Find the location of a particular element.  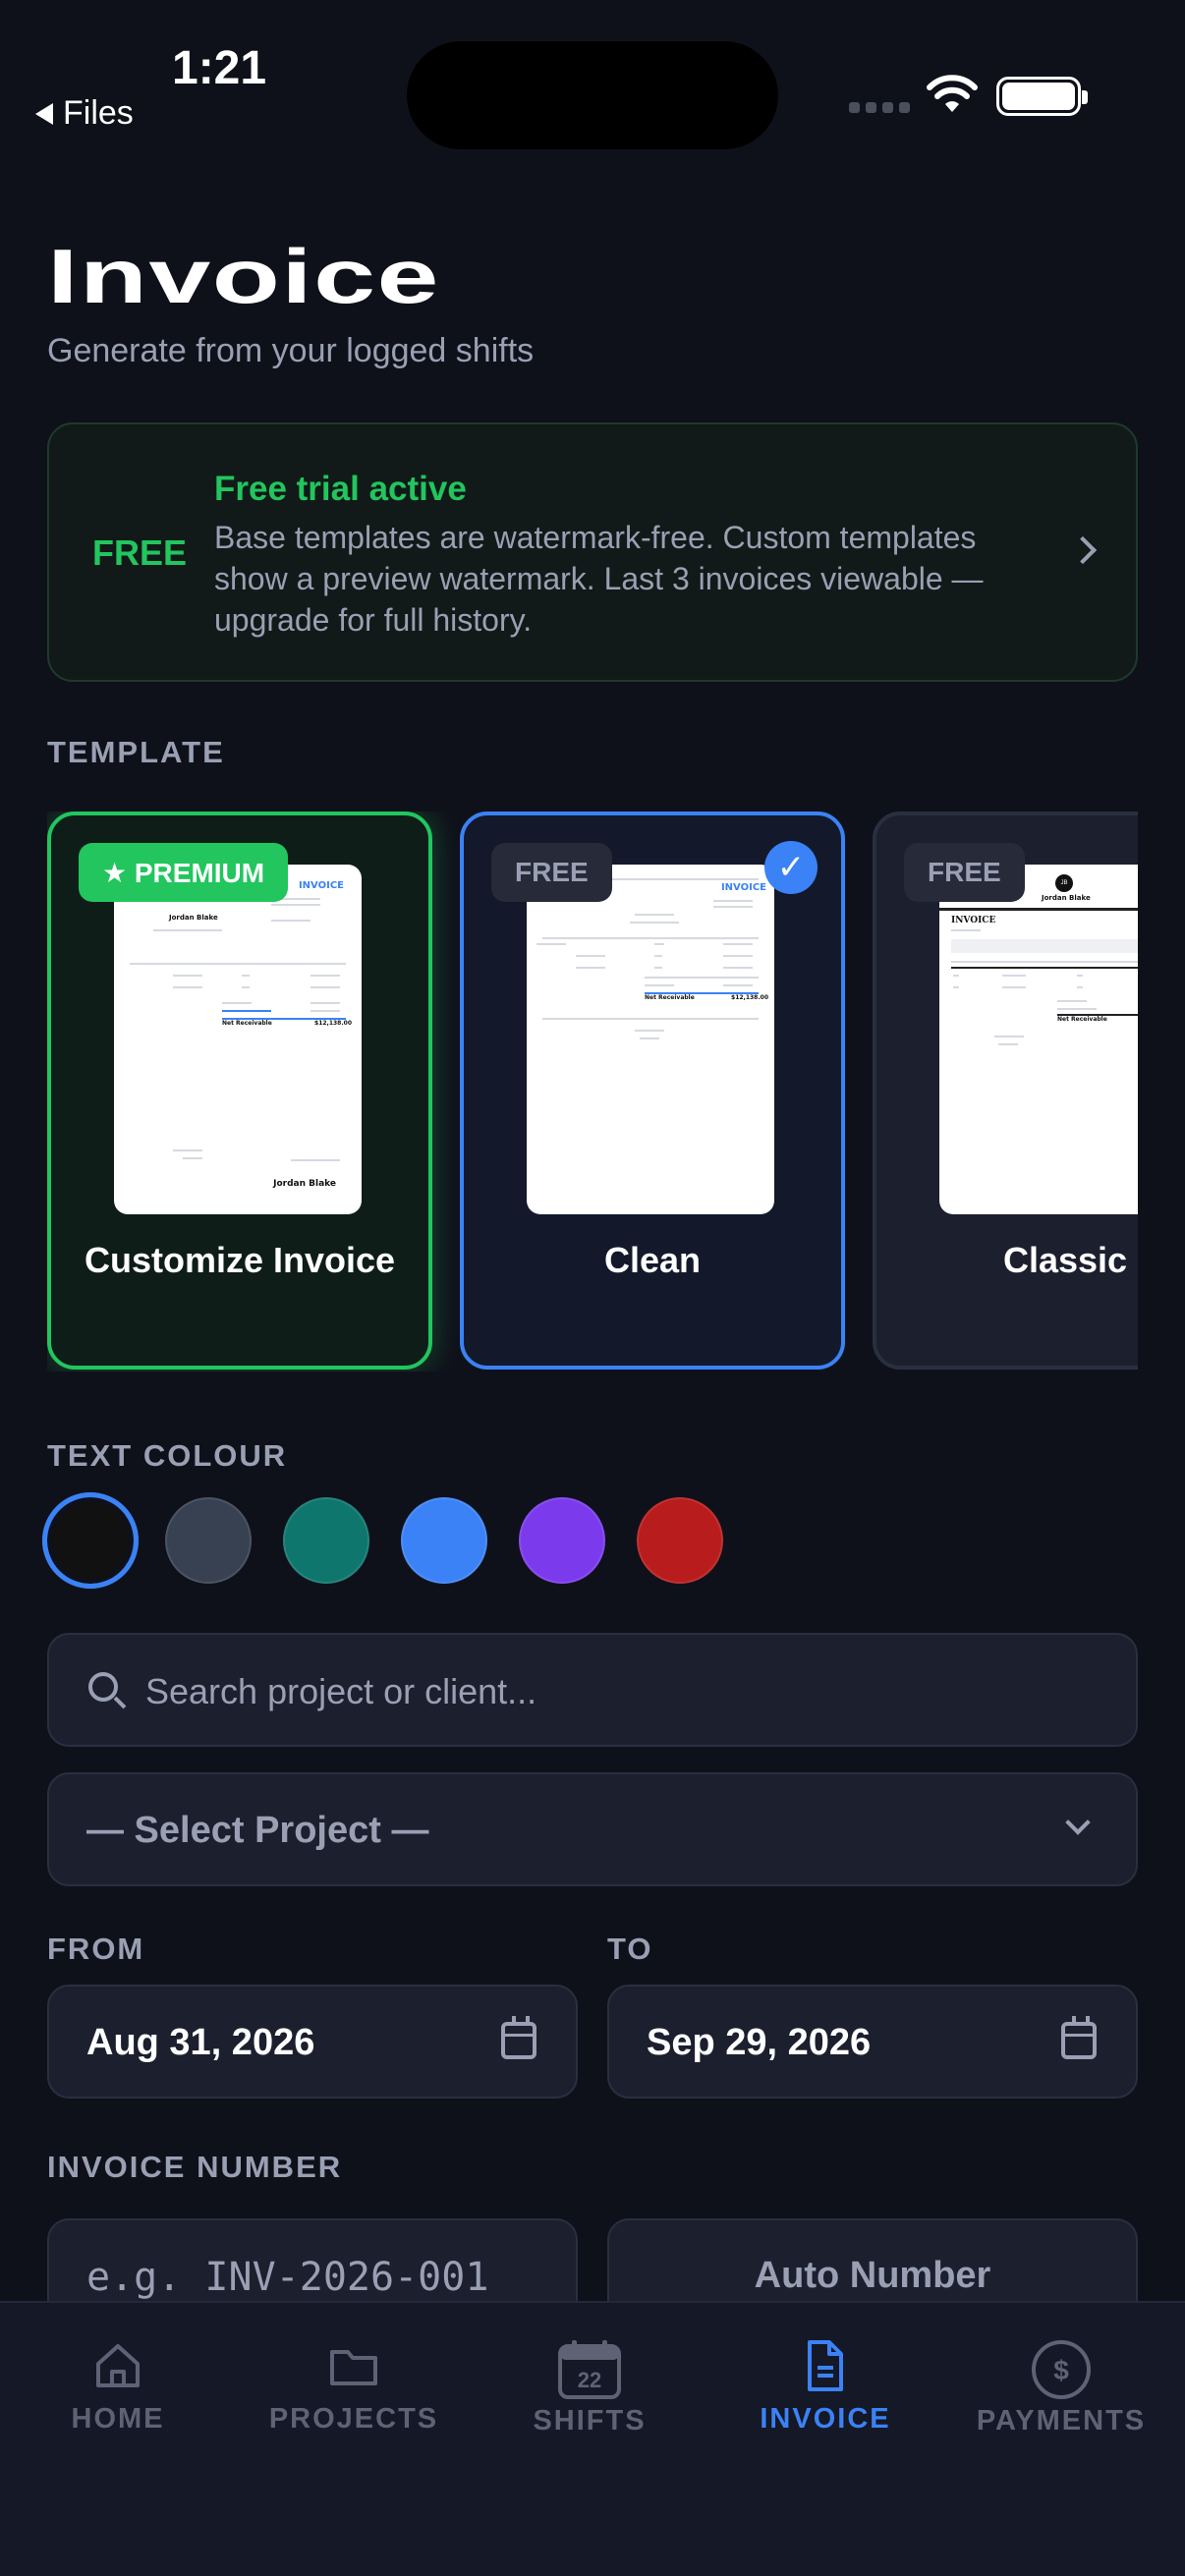

tab-shifts: 22 SHIFTS is located at coordinates (590, 2387).